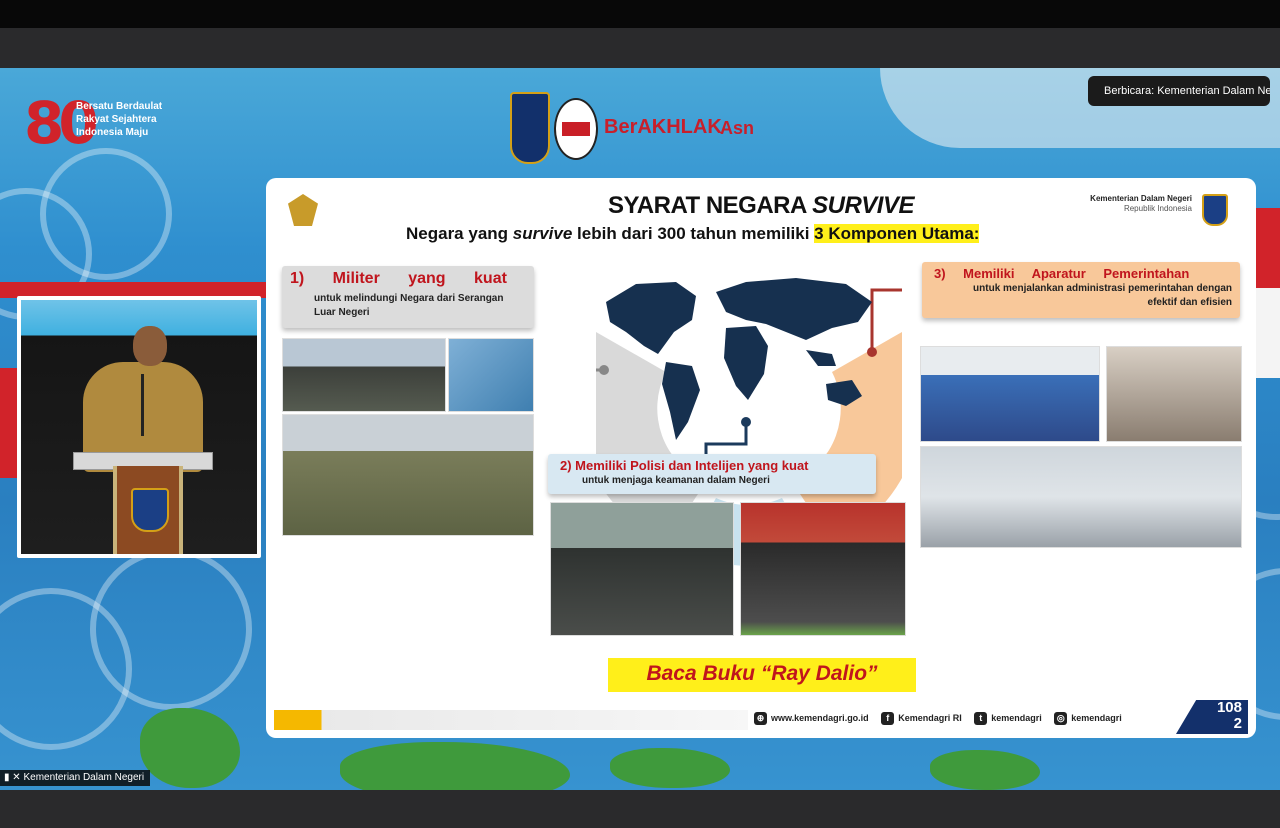  What do you see at coordinates (511, 720) in the screenshot?
I see `slide-footer-bar` at bounding box center [511, 720].